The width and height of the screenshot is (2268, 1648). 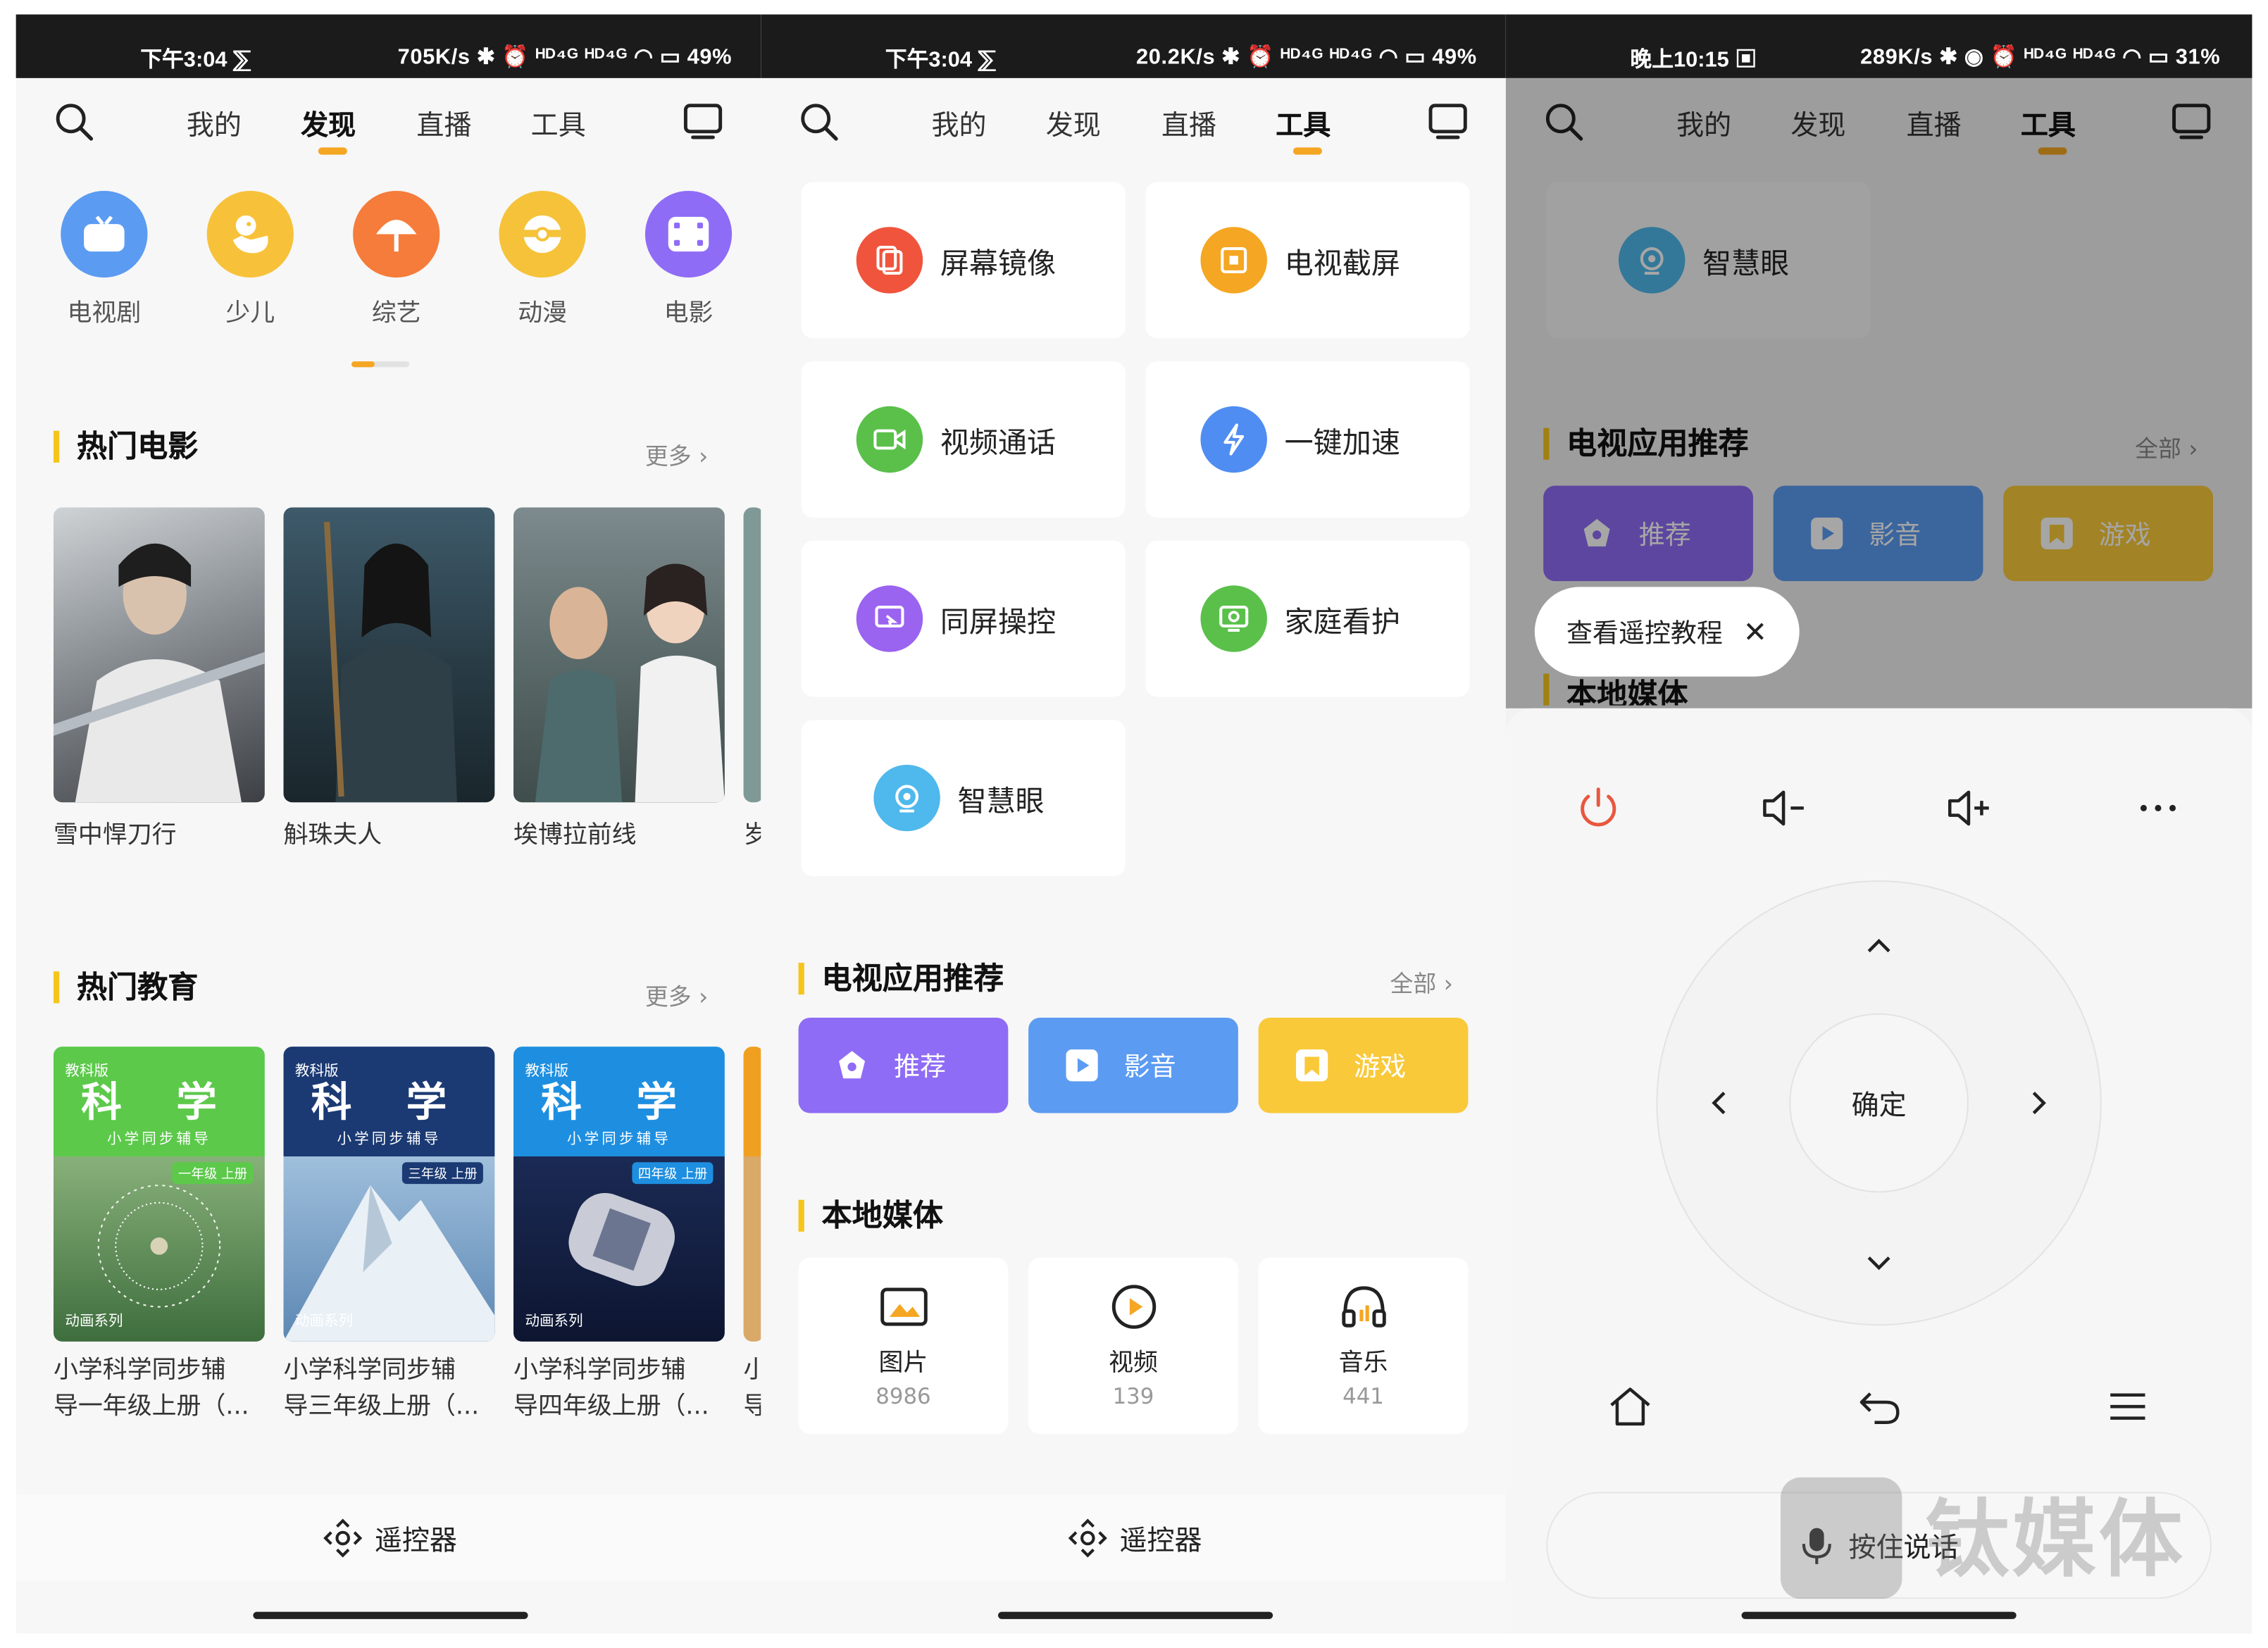 I want to click on more-icon, so click(x=2158, y=809).